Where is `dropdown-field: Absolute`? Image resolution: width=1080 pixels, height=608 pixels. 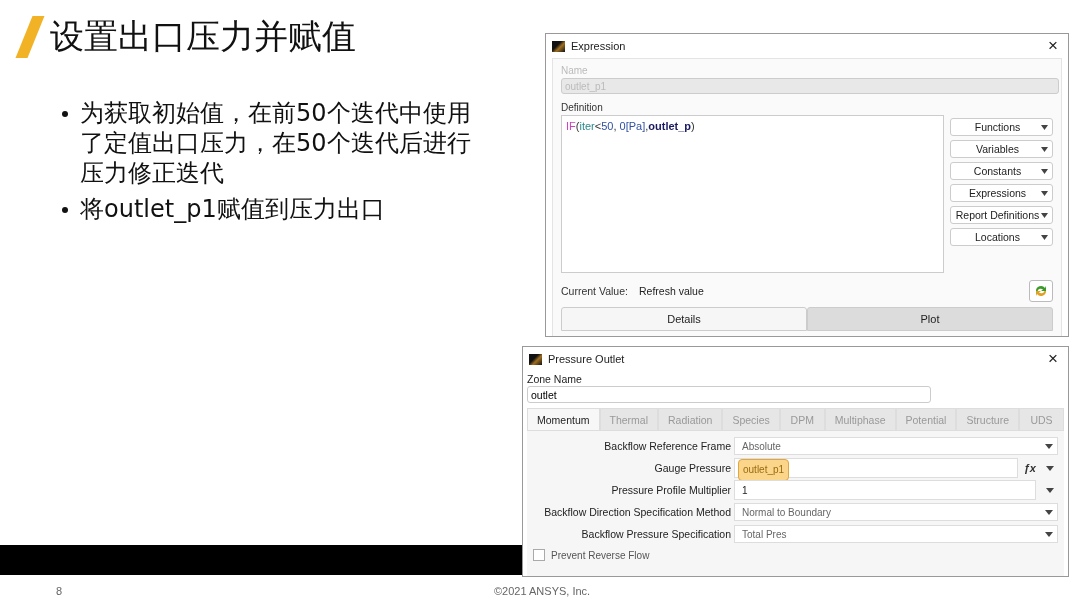 dropdown-field: Absolute is located at coordinates (896, 446).